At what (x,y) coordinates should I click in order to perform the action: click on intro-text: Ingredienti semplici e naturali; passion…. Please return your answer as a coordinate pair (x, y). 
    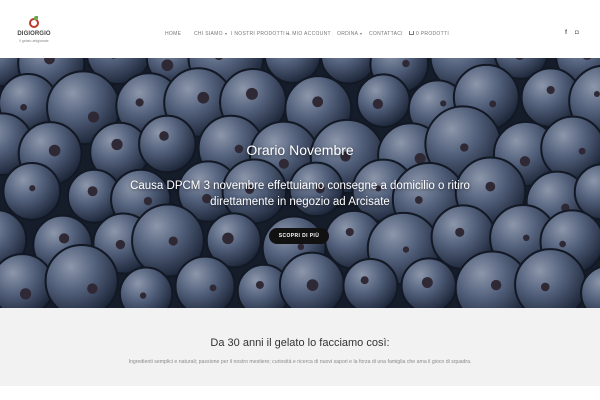
    Looking at the image, I should click on (300, 362).